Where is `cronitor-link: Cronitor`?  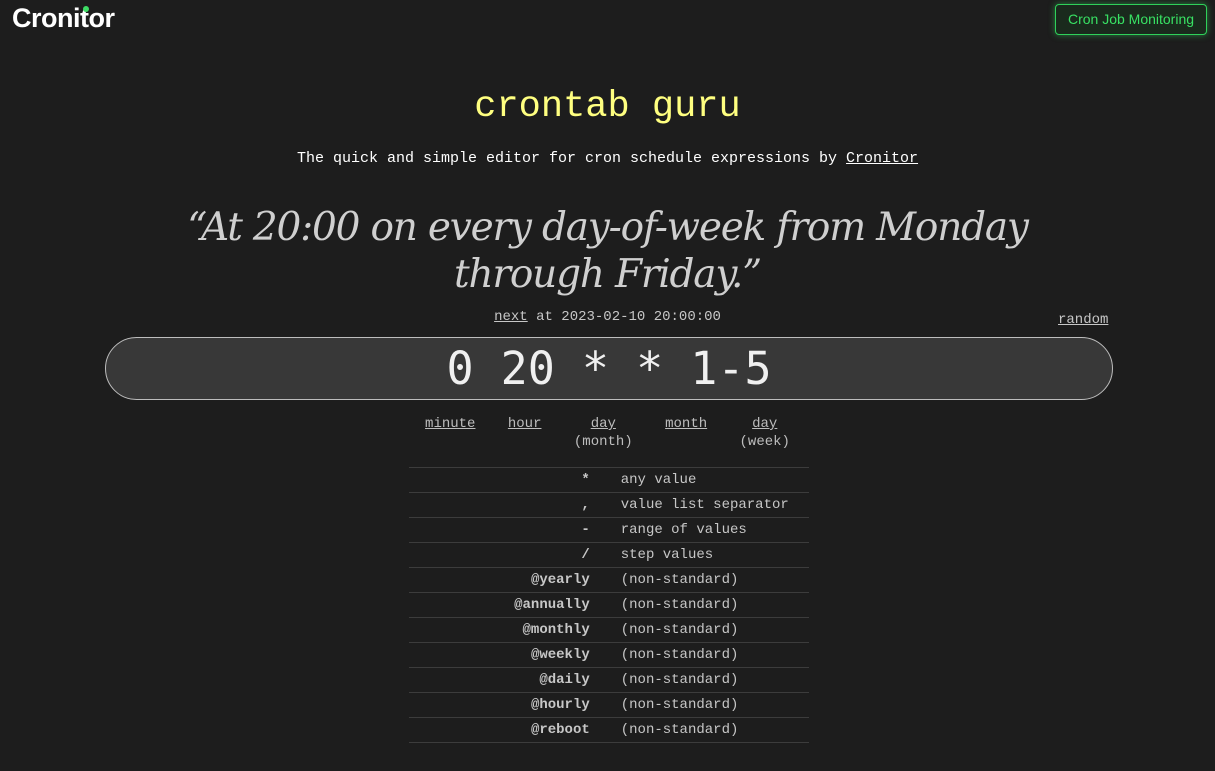 cronitor-link: Cronitor is located at coordinates (882, 158).